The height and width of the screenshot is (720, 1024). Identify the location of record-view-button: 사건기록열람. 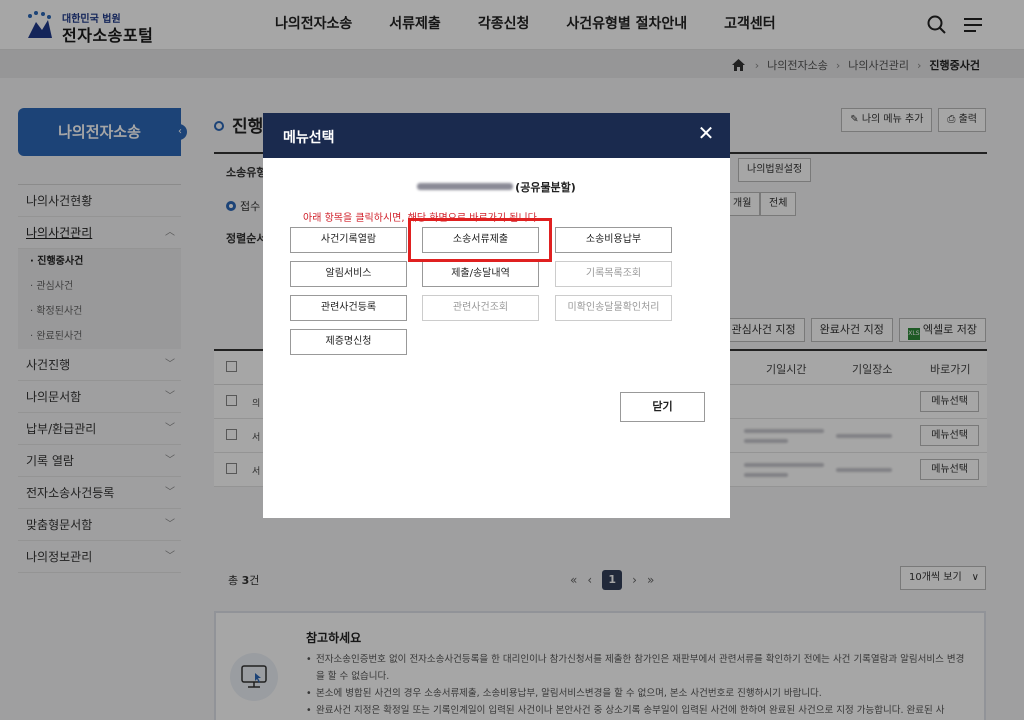
(348, 240).